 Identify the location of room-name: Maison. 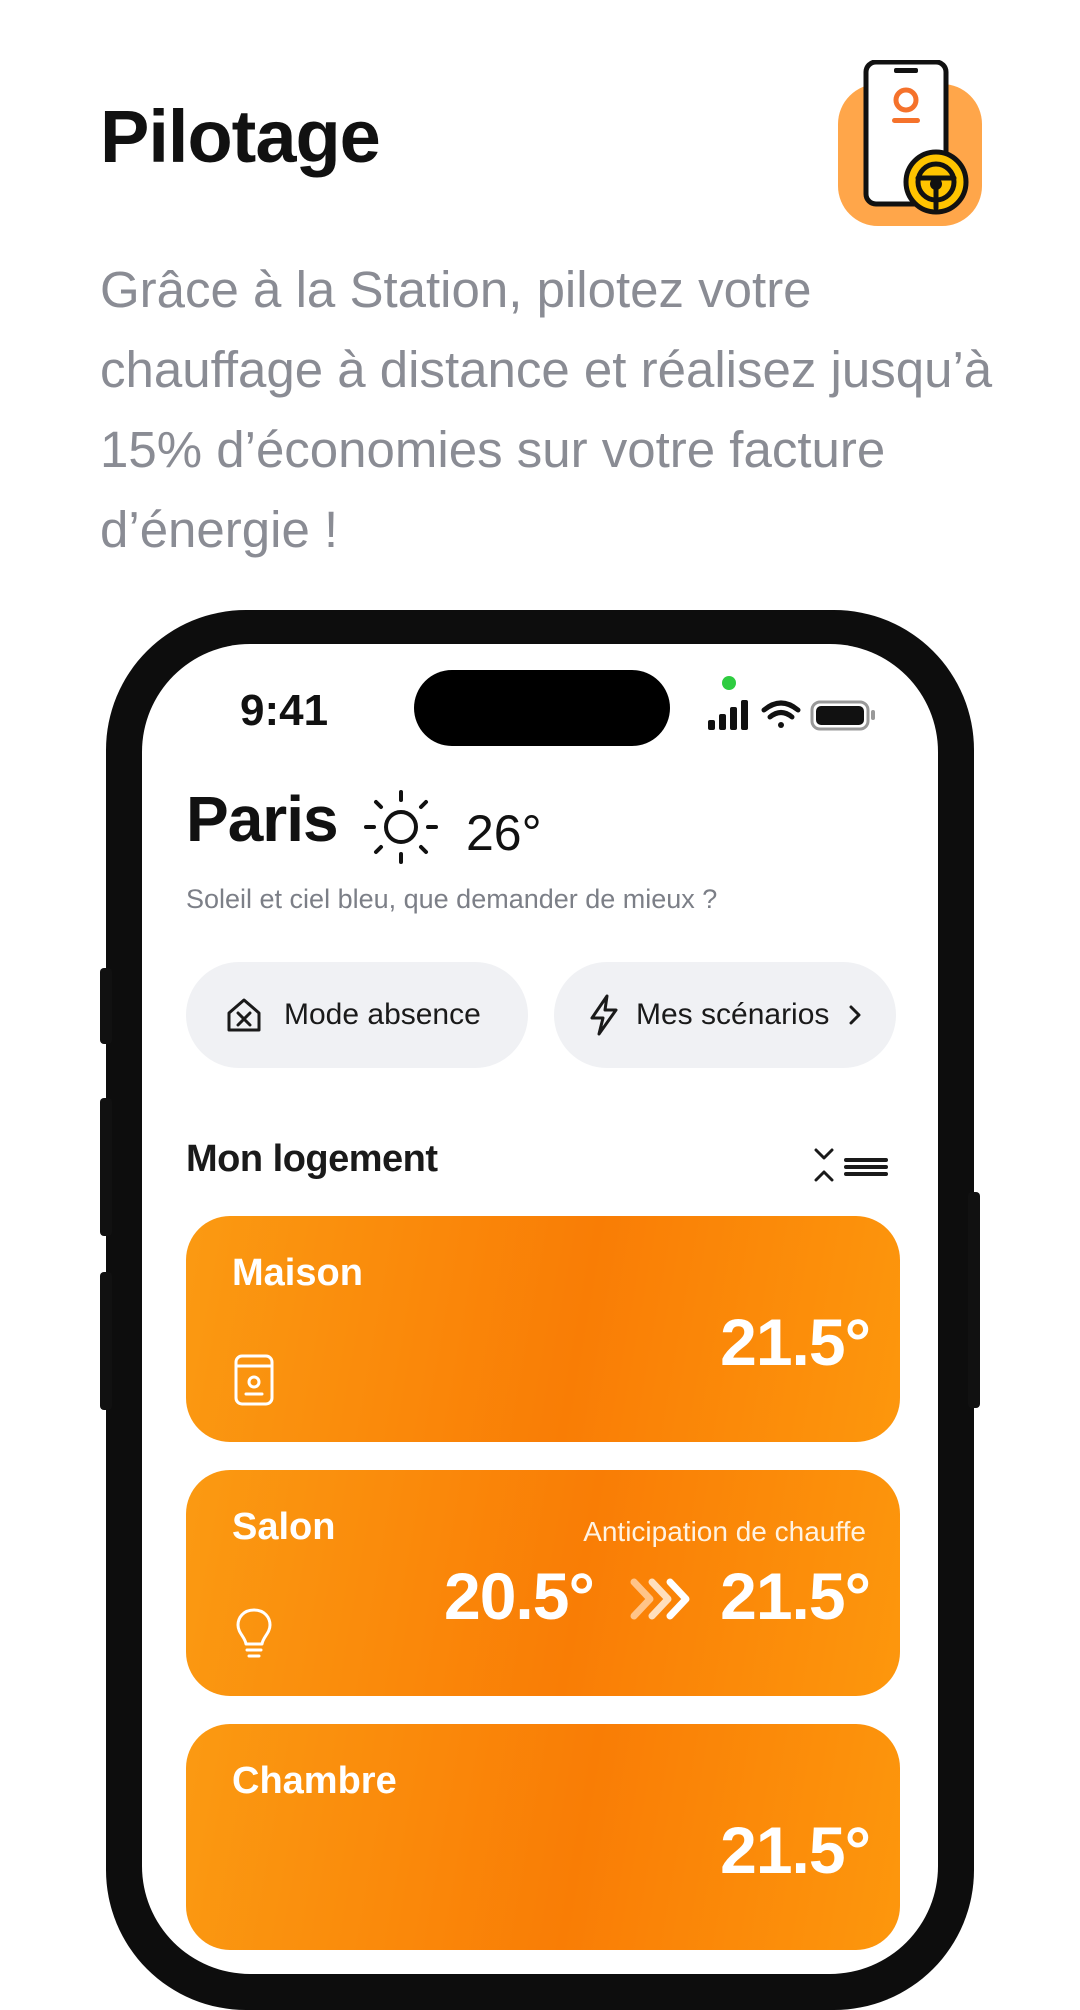
(297, 1273).